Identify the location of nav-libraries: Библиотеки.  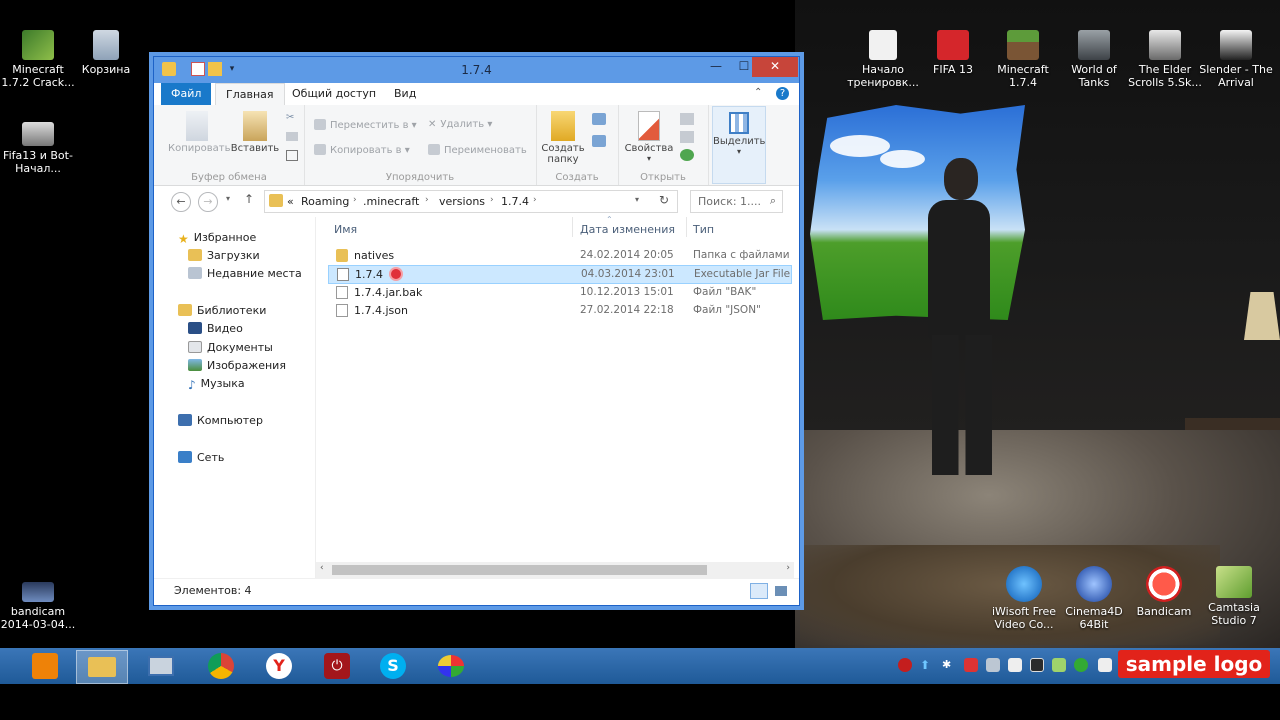
(222, 310).